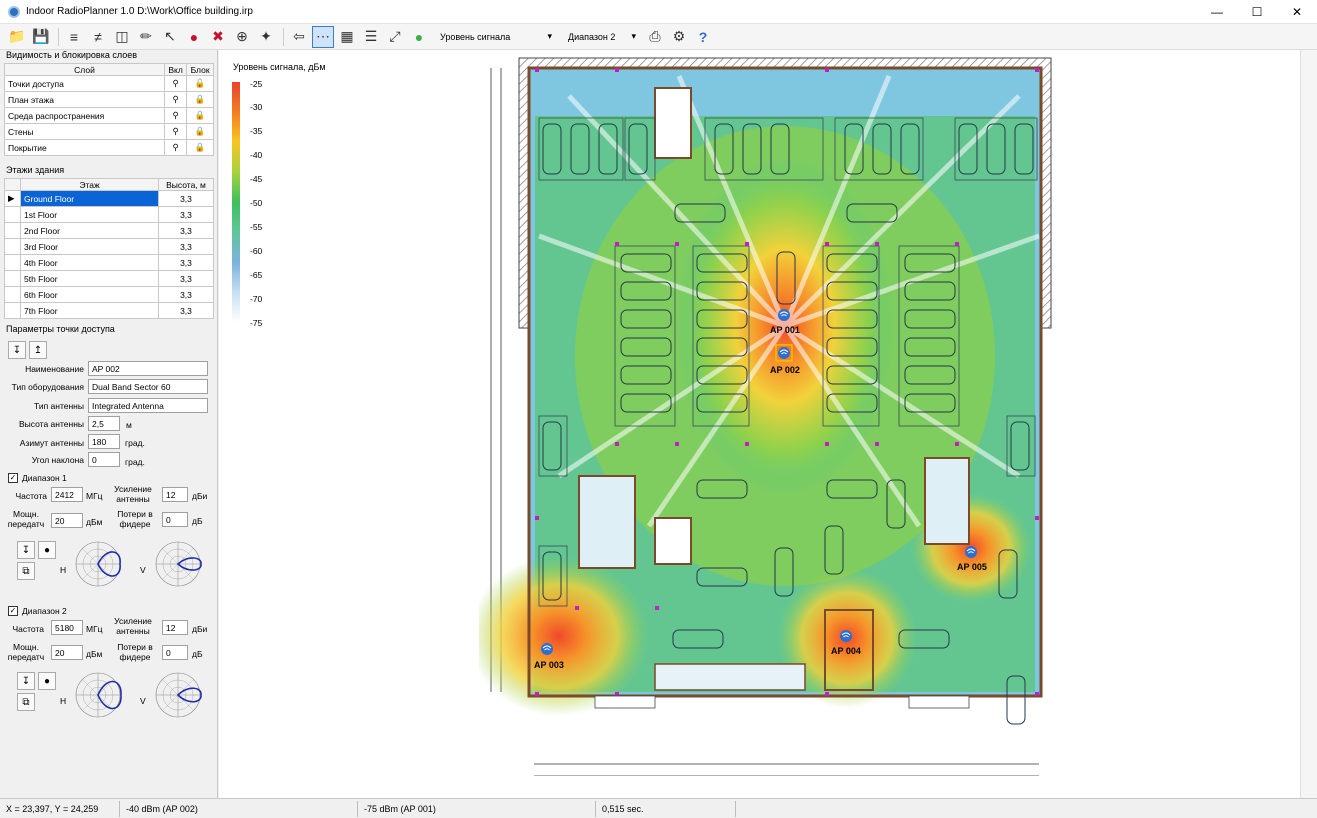 The height and width of the screenshot is (818, 1317). Describe the element at coordinates (47, 681) in the screenshot. I see `band2-3d-pattern-icon: ●` at that location.